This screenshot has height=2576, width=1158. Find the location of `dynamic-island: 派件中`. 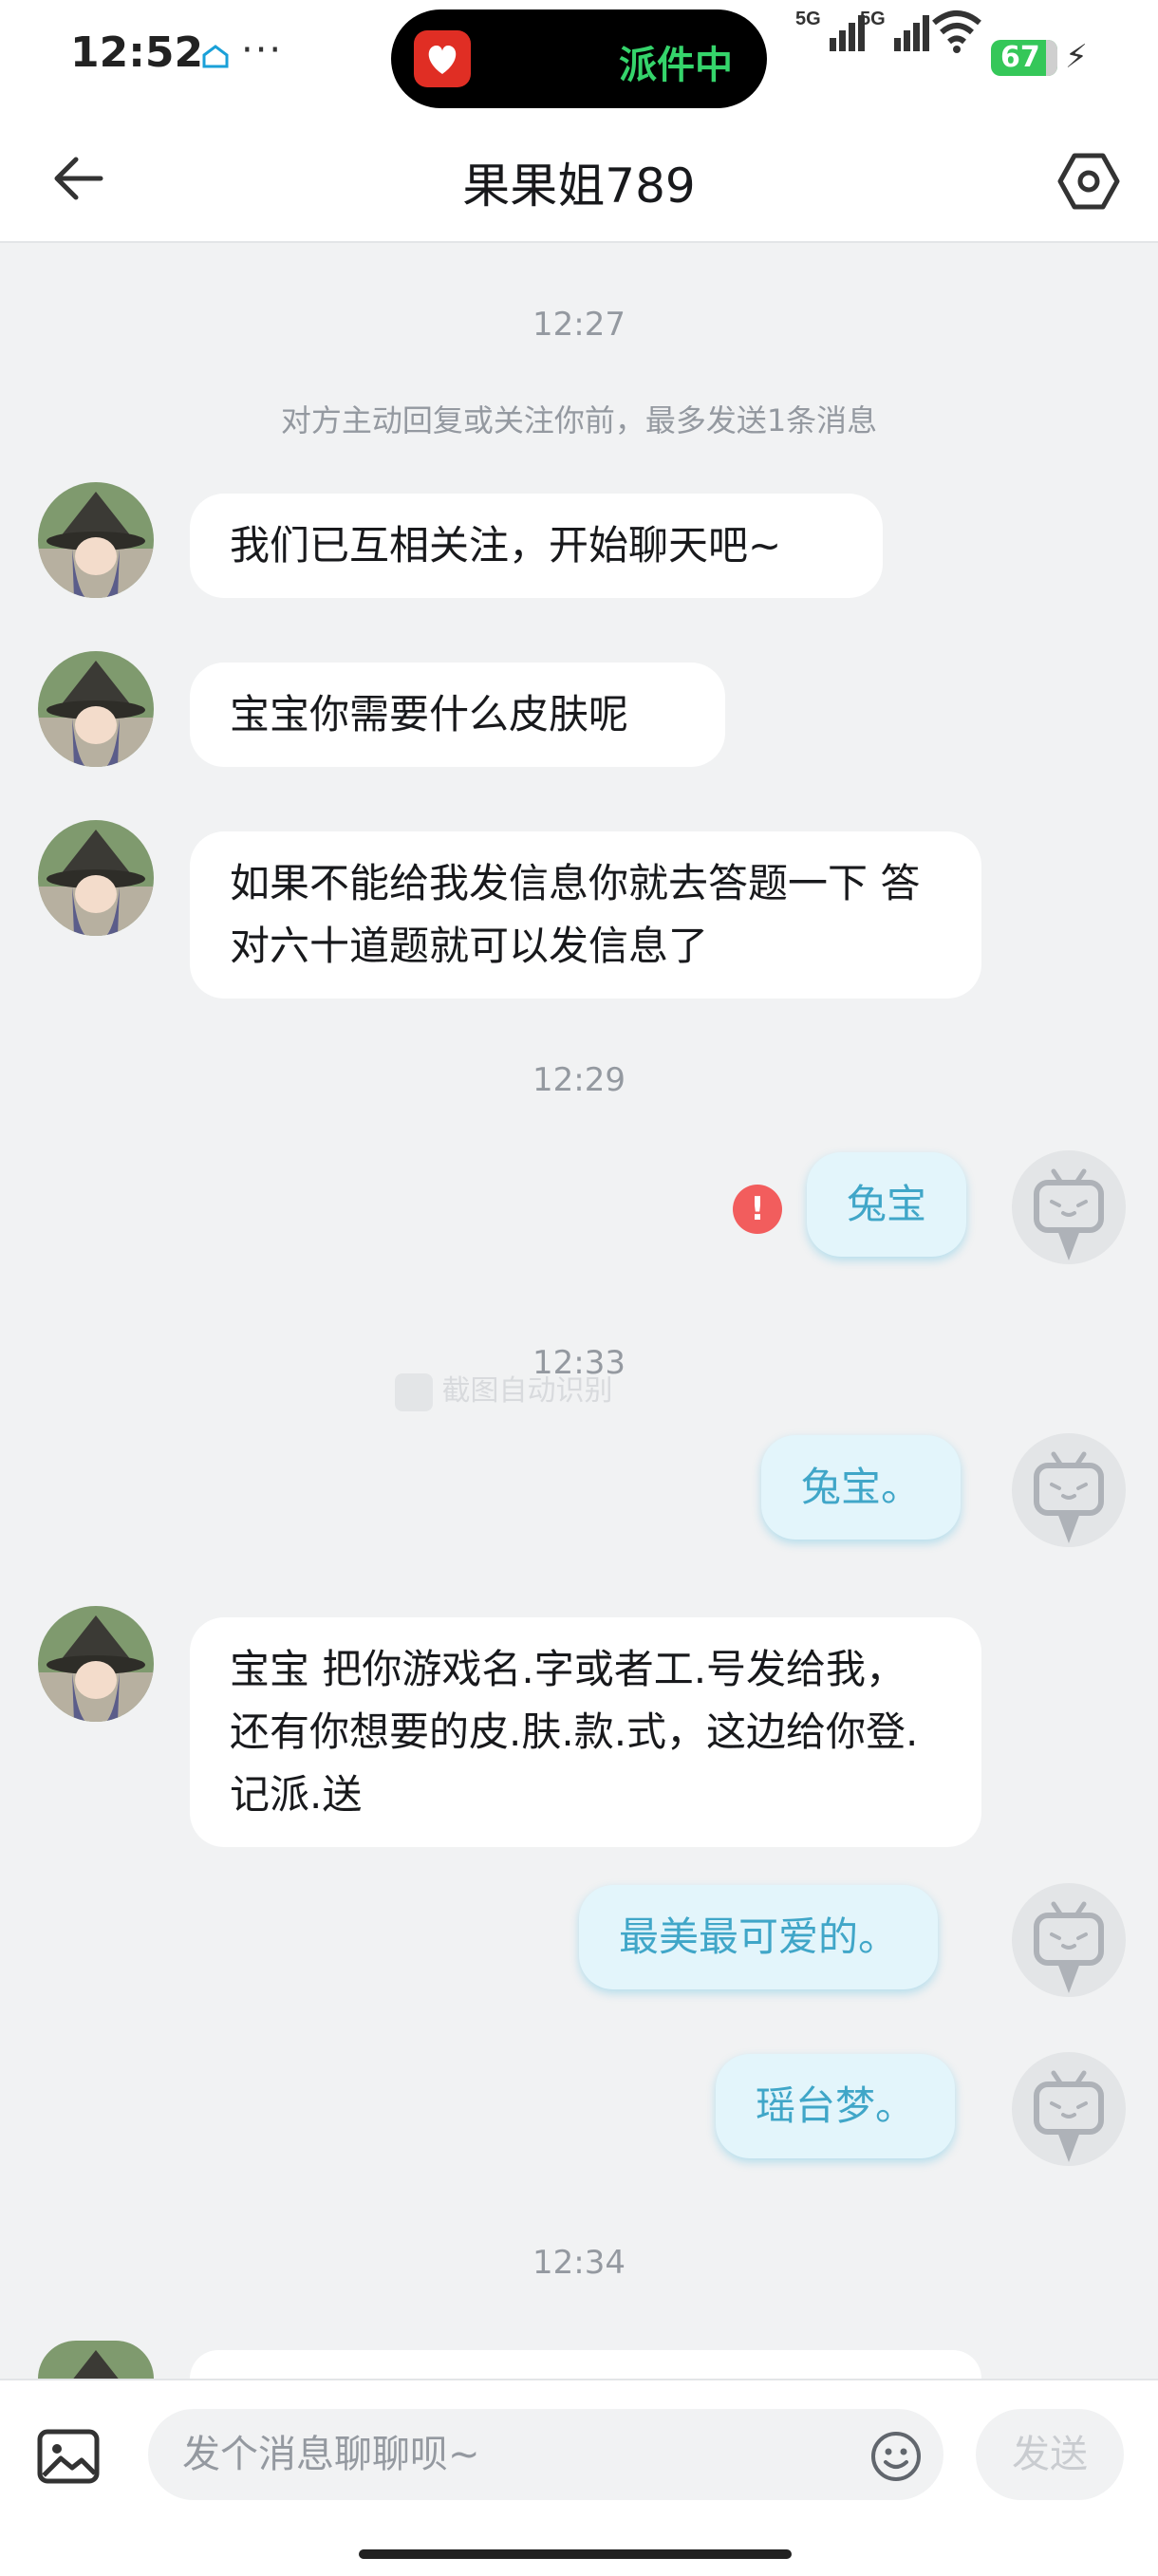

dynamic-island: 派件中 is located at coordinates (579, 59).